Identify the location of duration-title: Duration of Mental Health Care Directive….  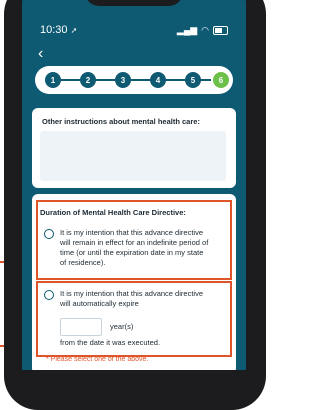
(113, 212).